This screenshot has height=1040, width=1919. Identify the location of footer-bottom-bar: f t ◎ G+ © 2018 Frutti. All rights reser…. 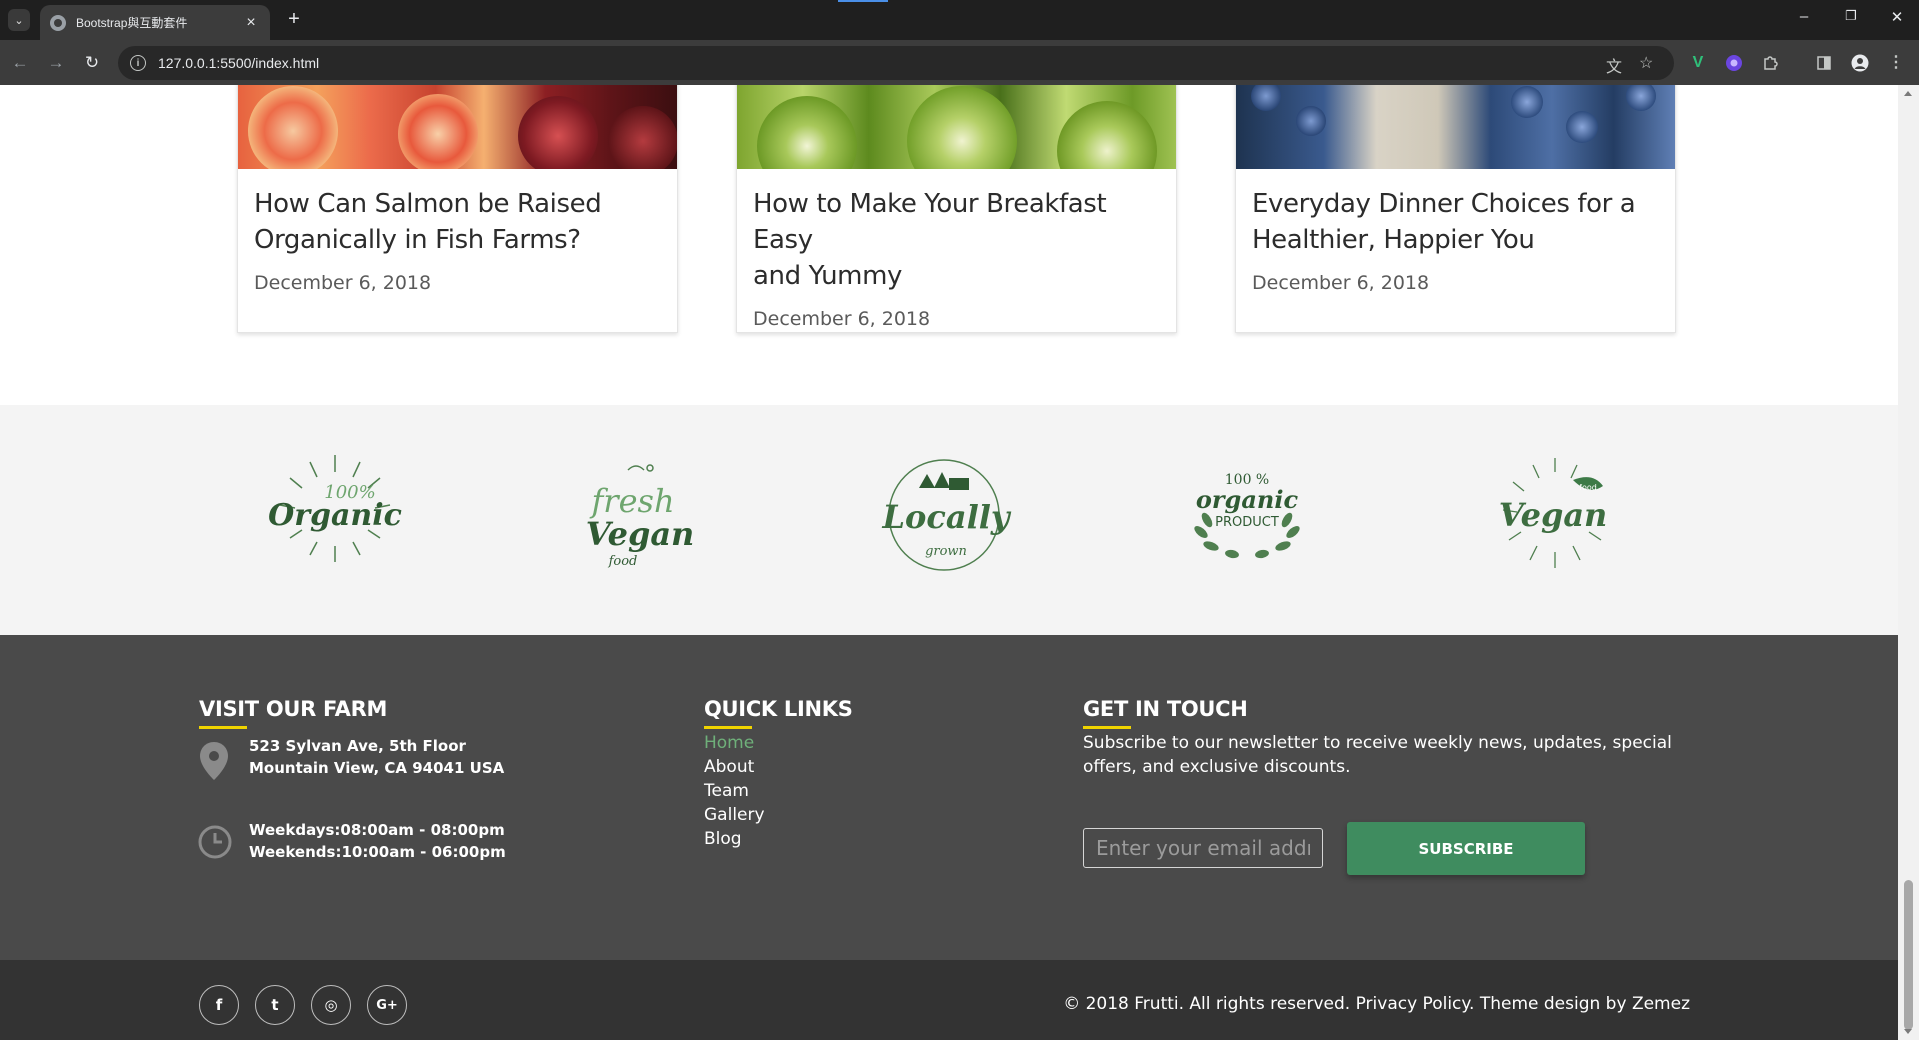
(949, 1000).